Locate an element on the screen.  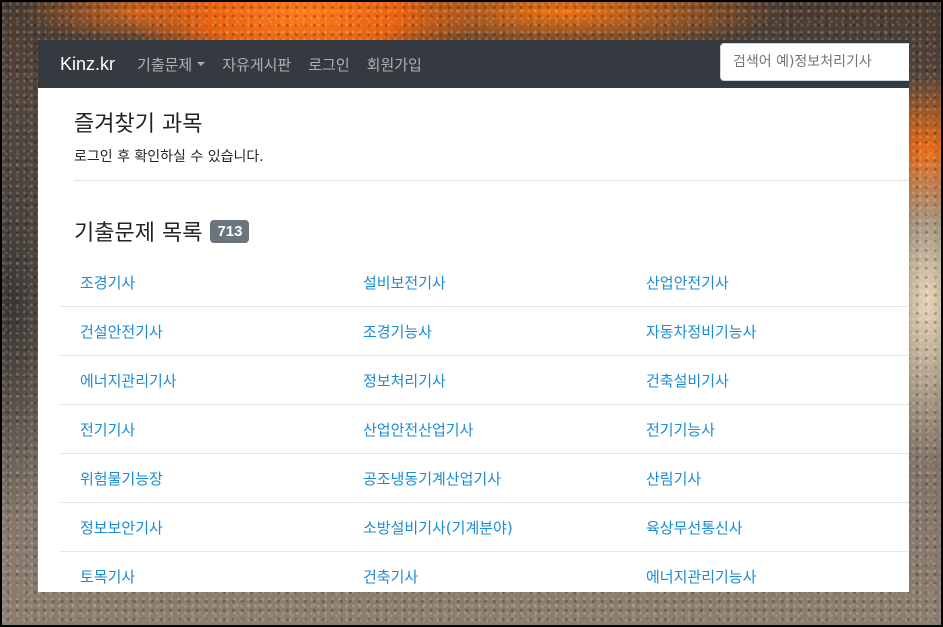
table-row: 건설안전기사 조경기능사 자동차정비기능사 is located at coordinates (484, 331).